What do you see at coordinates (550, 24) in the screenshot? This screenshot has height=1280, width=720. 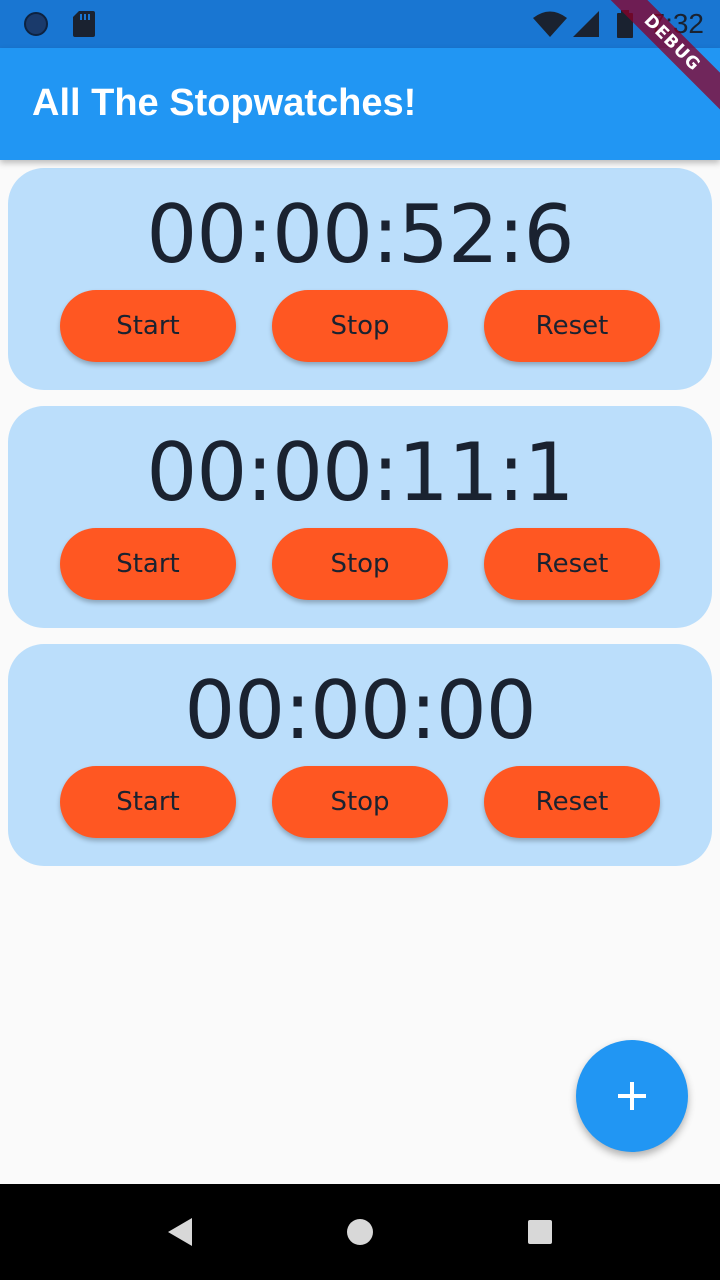 I see `wifi-icon` at bounding box center [550, 24].